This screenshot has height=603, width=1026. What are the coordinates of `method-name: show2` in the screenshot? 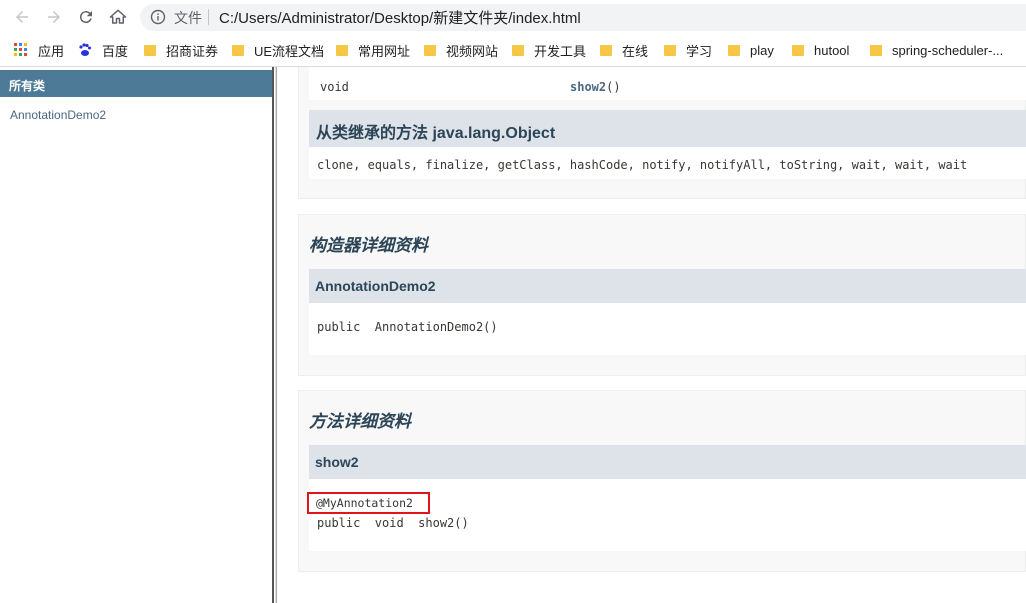 It's located at (337, 462).